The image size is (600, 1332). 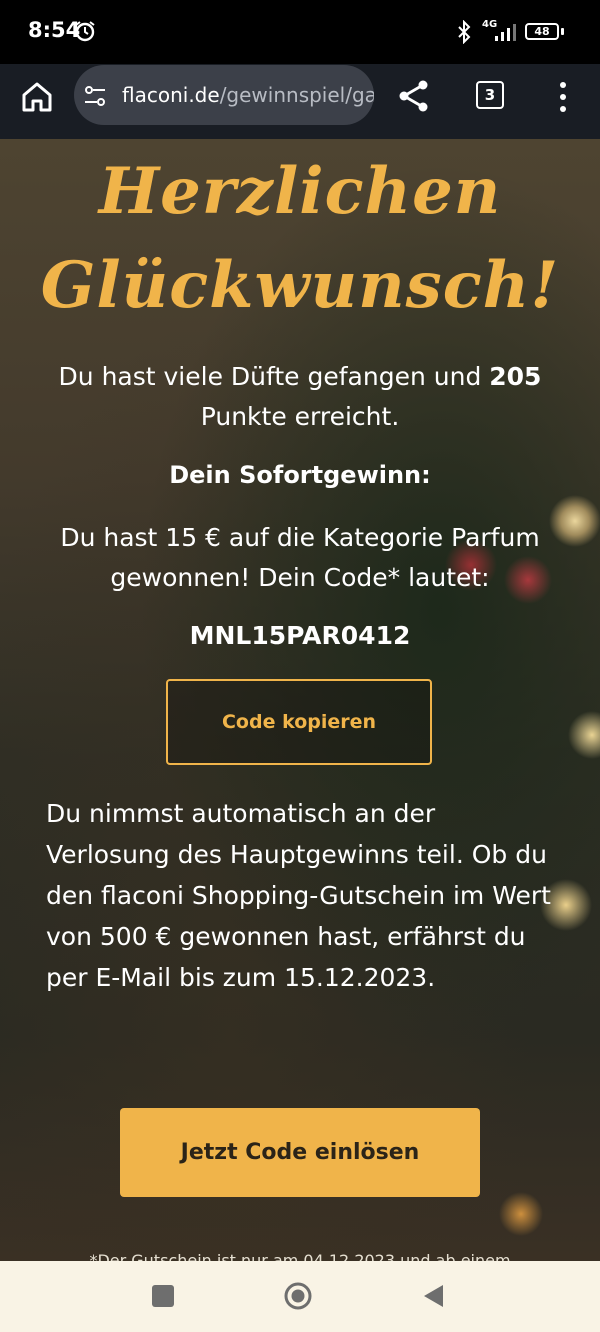 What do you see at coordinates (433, 1296) in the screenshot?
I see `back-icon` at bounding box center [433, 1296].